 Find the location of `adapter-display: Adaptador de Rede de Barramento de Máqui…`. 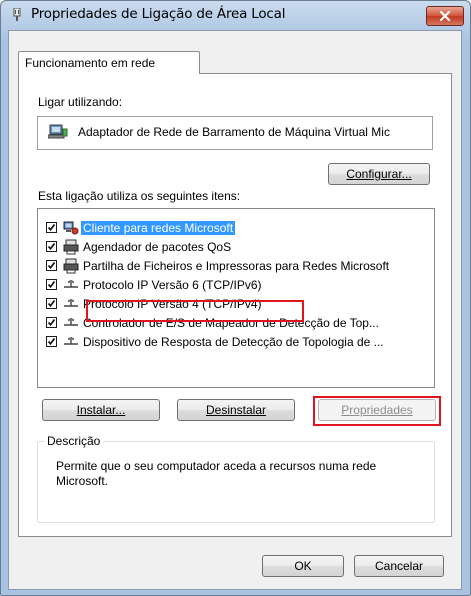

adapter-display: Adaptador de Rede de Barramento de Máqui… is located at coordinates (235, 133).